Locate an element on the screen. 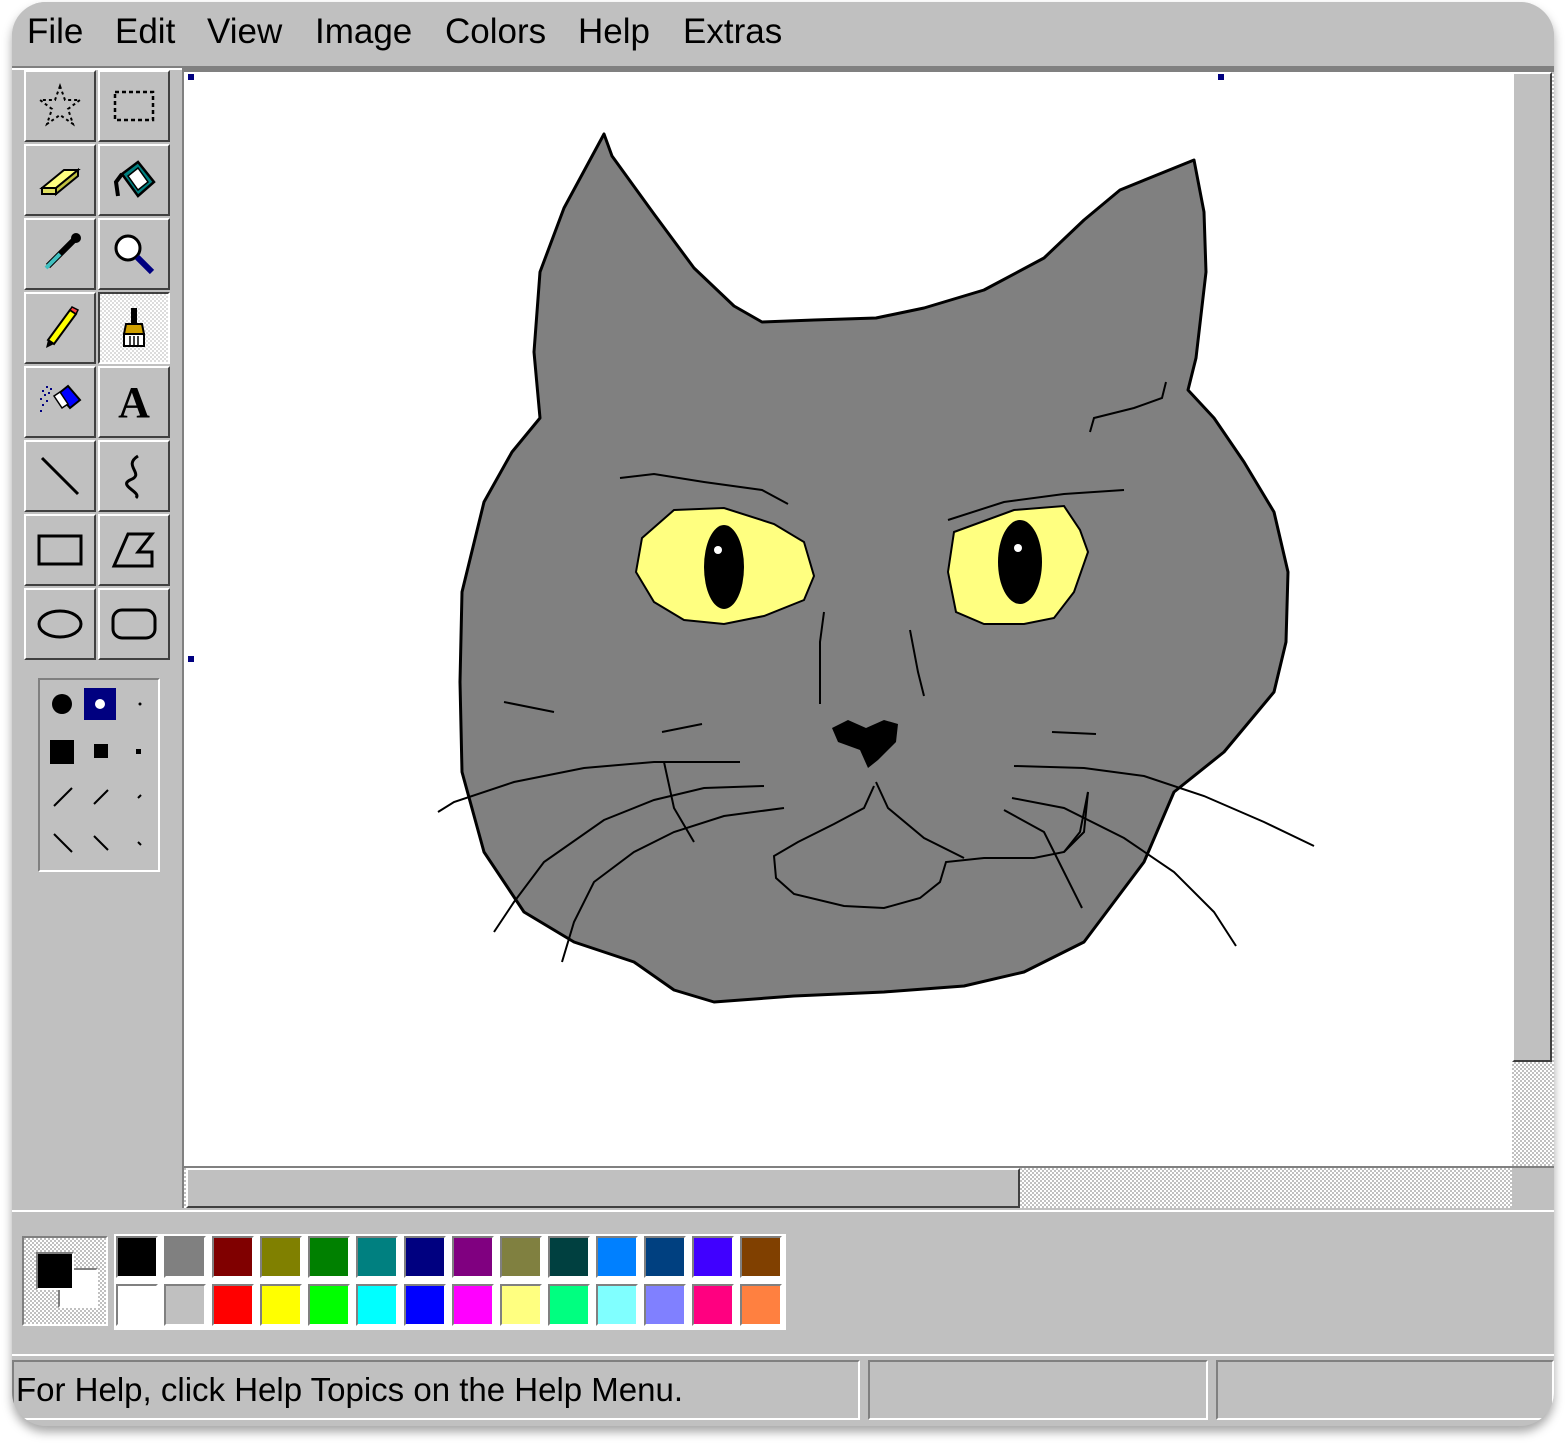  rounded-rectangle-icon is located at coordinates (134, 624).